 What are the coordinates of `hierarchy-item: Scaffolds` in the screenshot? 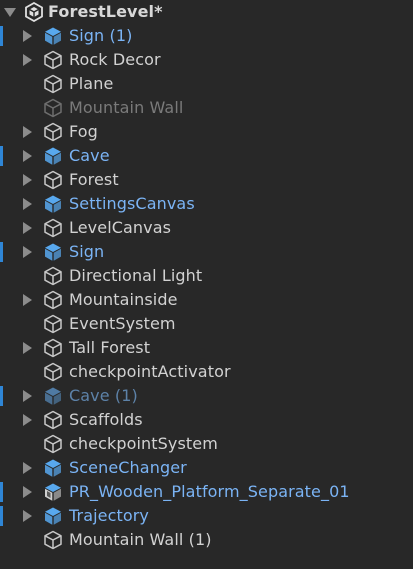 It's located at (206, 420).